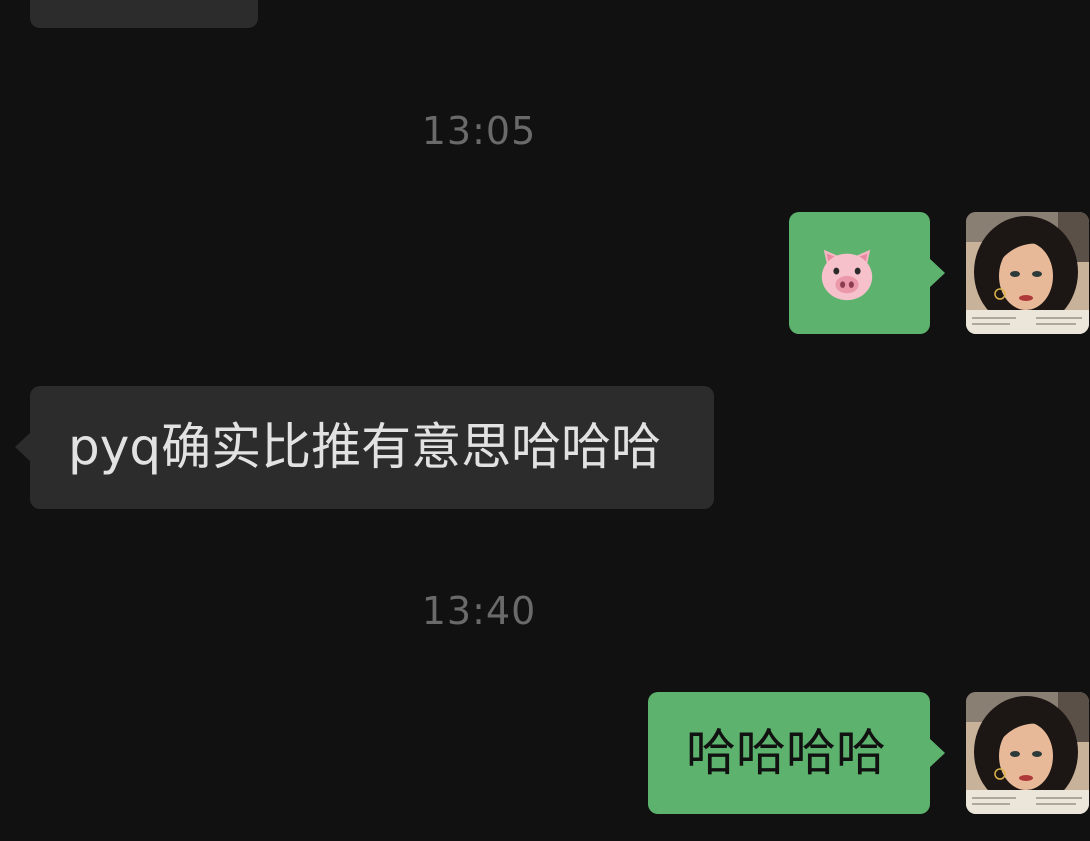  Describe the element at coordinates (479, 611) in the screenshot. I see `message-timestamp: 13:40` at that location.